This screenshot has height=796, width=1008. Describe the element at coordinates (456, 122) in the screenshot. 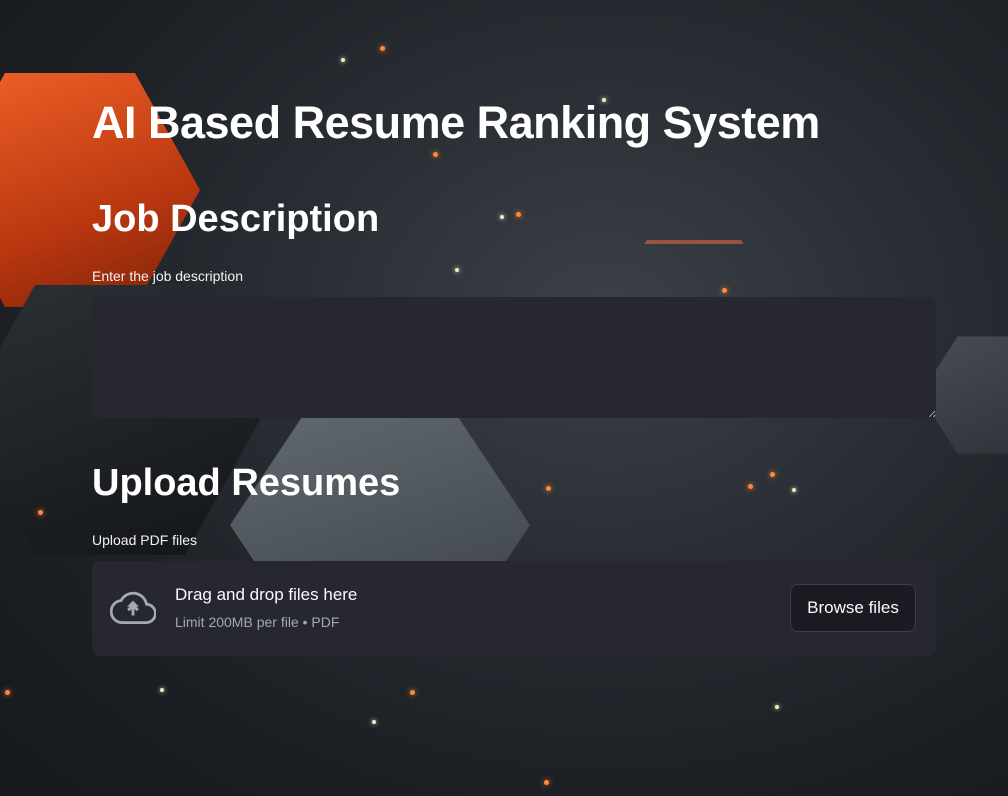

I see `page-title: AI Based Resume Ranking System` at that location.